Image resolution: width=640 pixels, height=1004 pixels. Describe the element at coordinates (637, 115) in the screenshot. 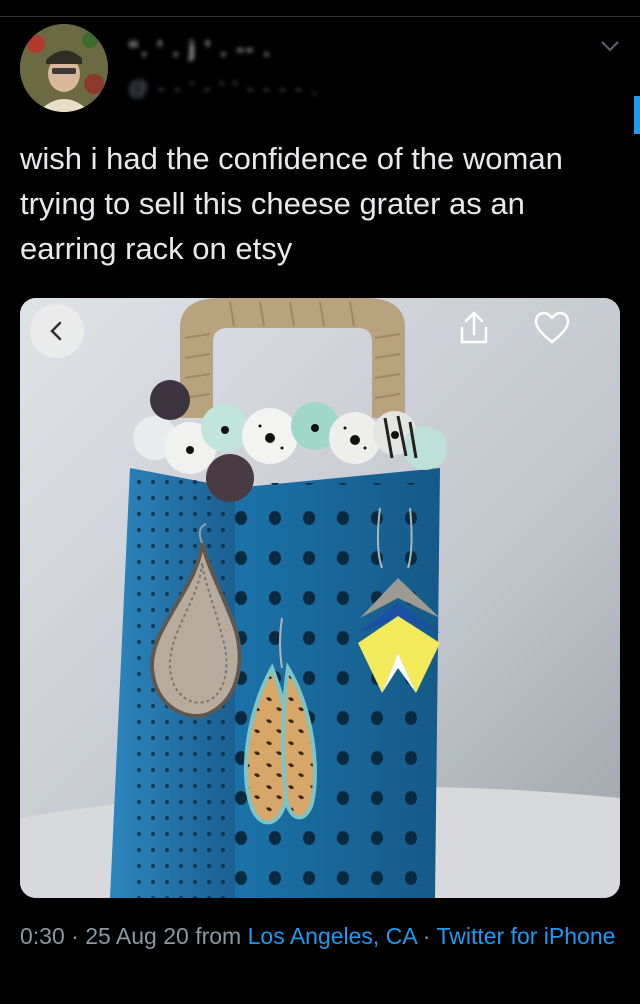

I see `scroll-indicator` at that location.